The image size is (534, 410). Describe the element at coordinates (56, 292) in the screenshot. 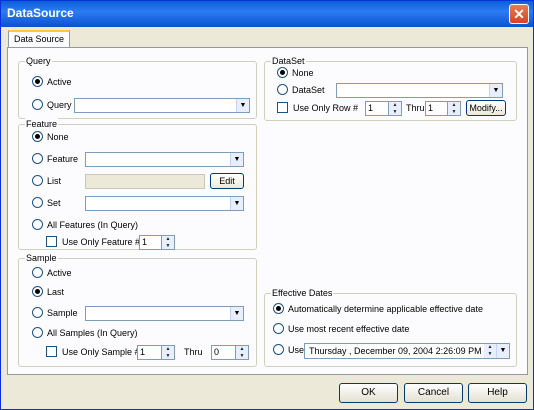

I see `sample-last-label: Last` at that location.